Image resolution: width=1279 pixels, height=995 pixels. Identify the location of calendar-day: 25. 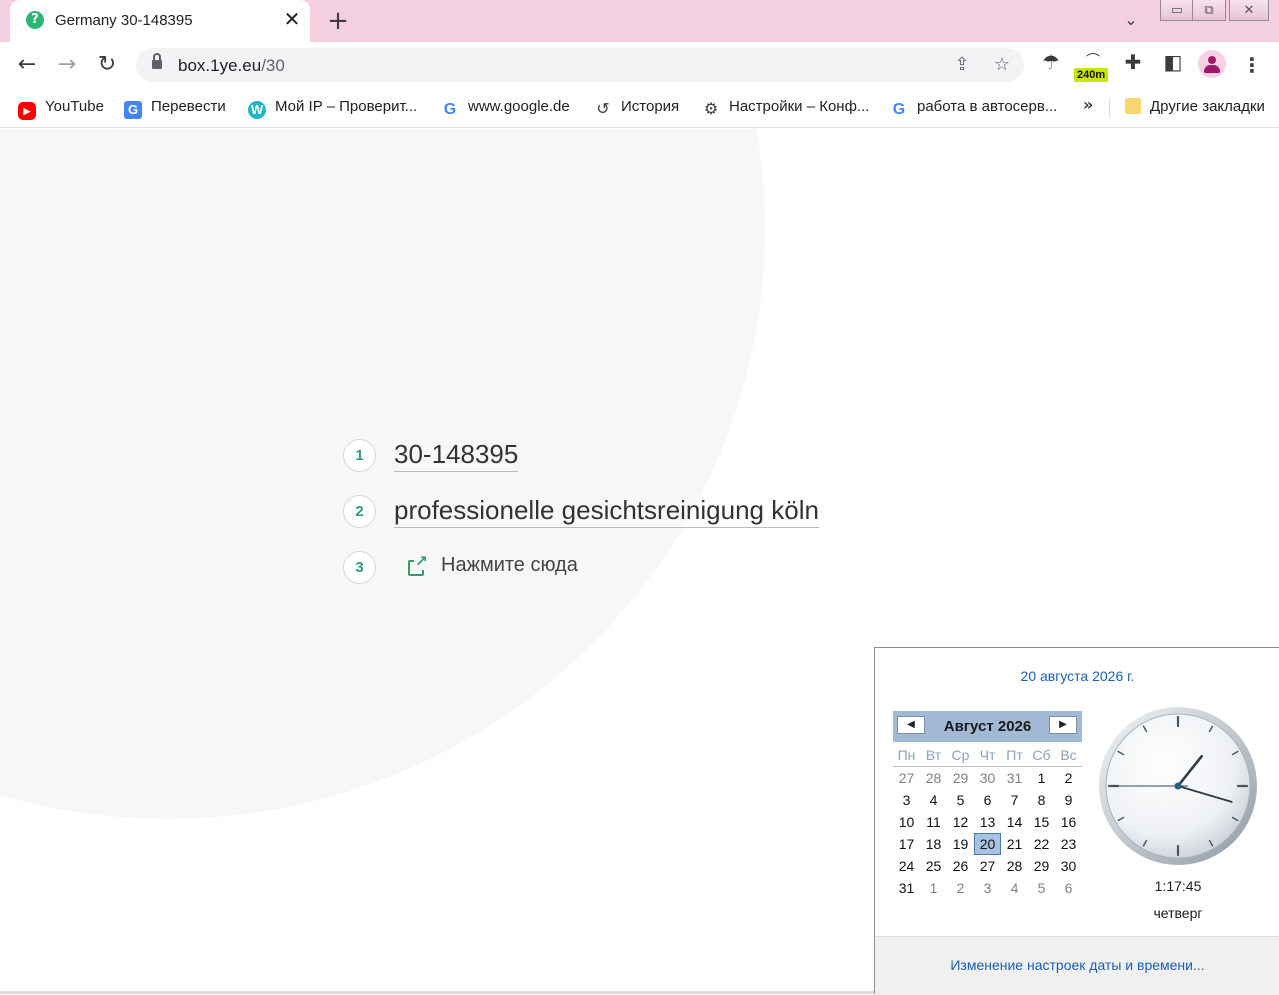
(933, 866).